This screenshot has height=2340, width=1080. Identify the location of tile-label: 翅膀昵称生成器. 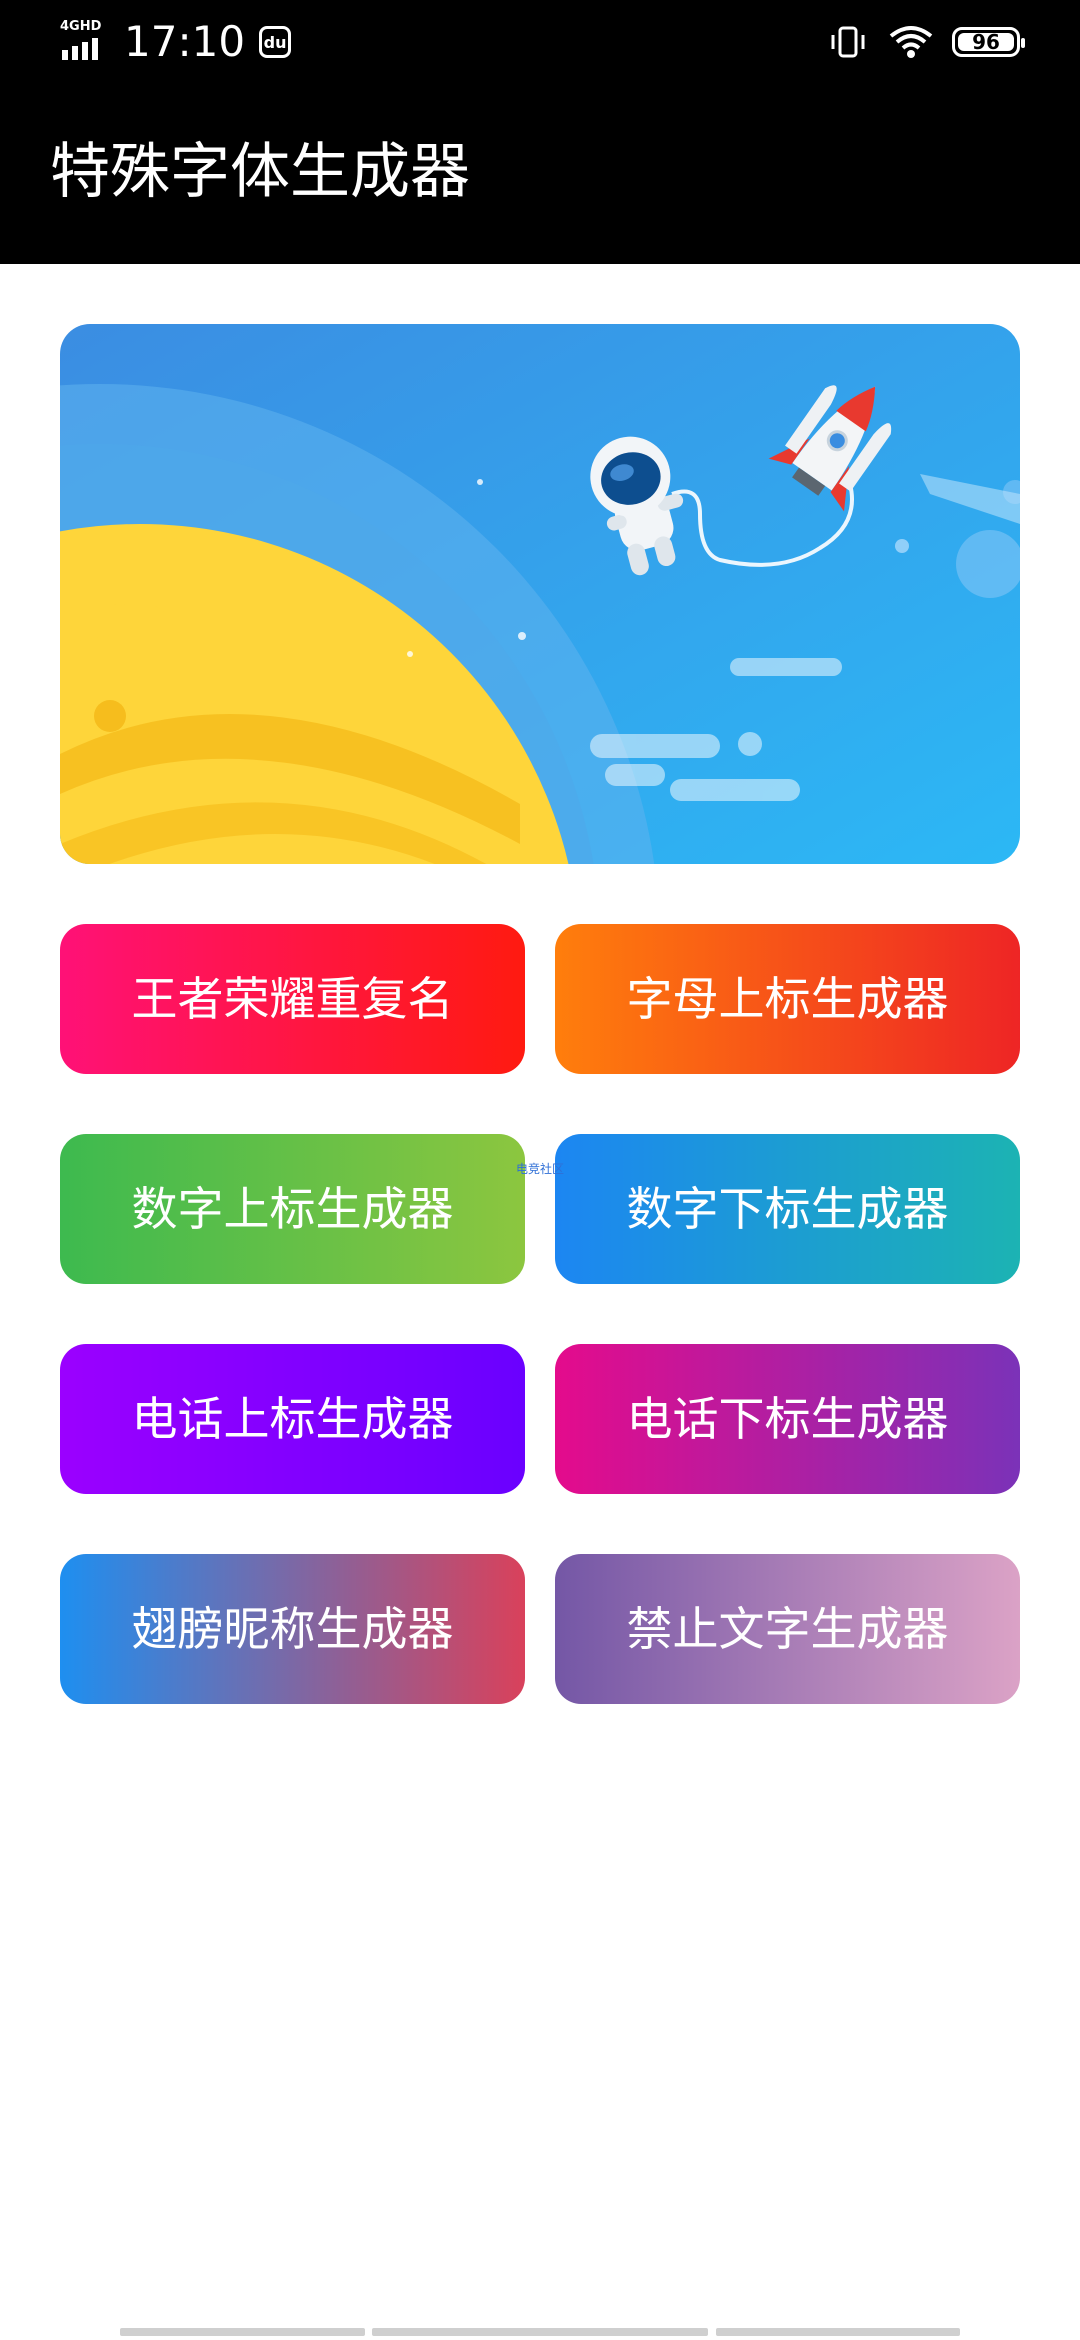
(292, 1629).